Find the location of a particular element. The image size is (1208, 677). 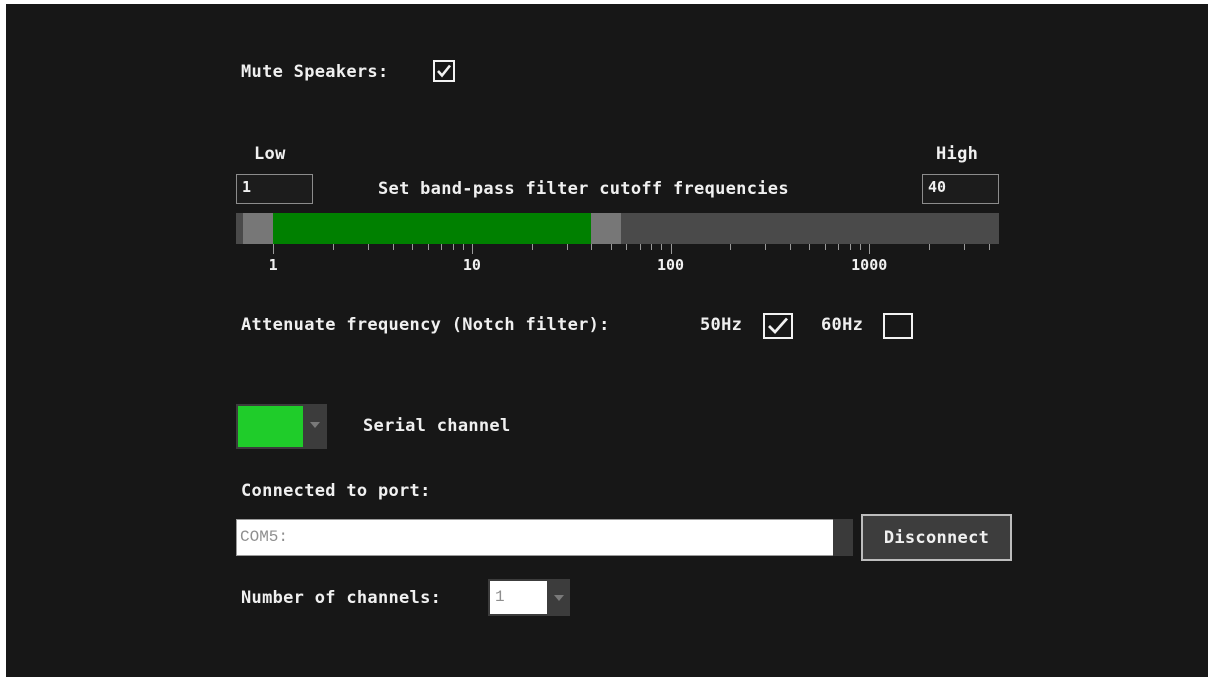

channels-select-value-box: 1 is located at coordinates (518, 597).